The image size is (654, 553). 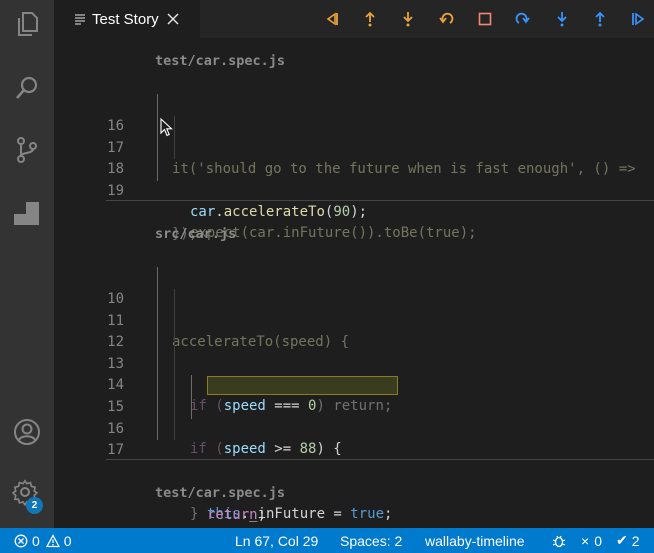 I want to click on redo-icon, so click(x=522, y=18).